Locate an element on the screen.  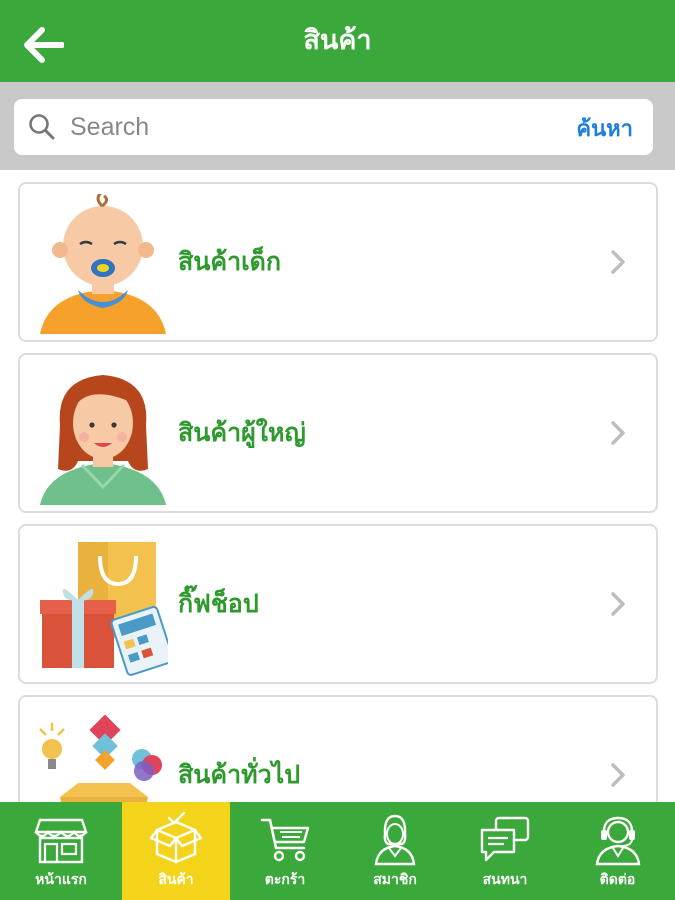
search-bar: ค้นหา is located at coordinates (337, 126).